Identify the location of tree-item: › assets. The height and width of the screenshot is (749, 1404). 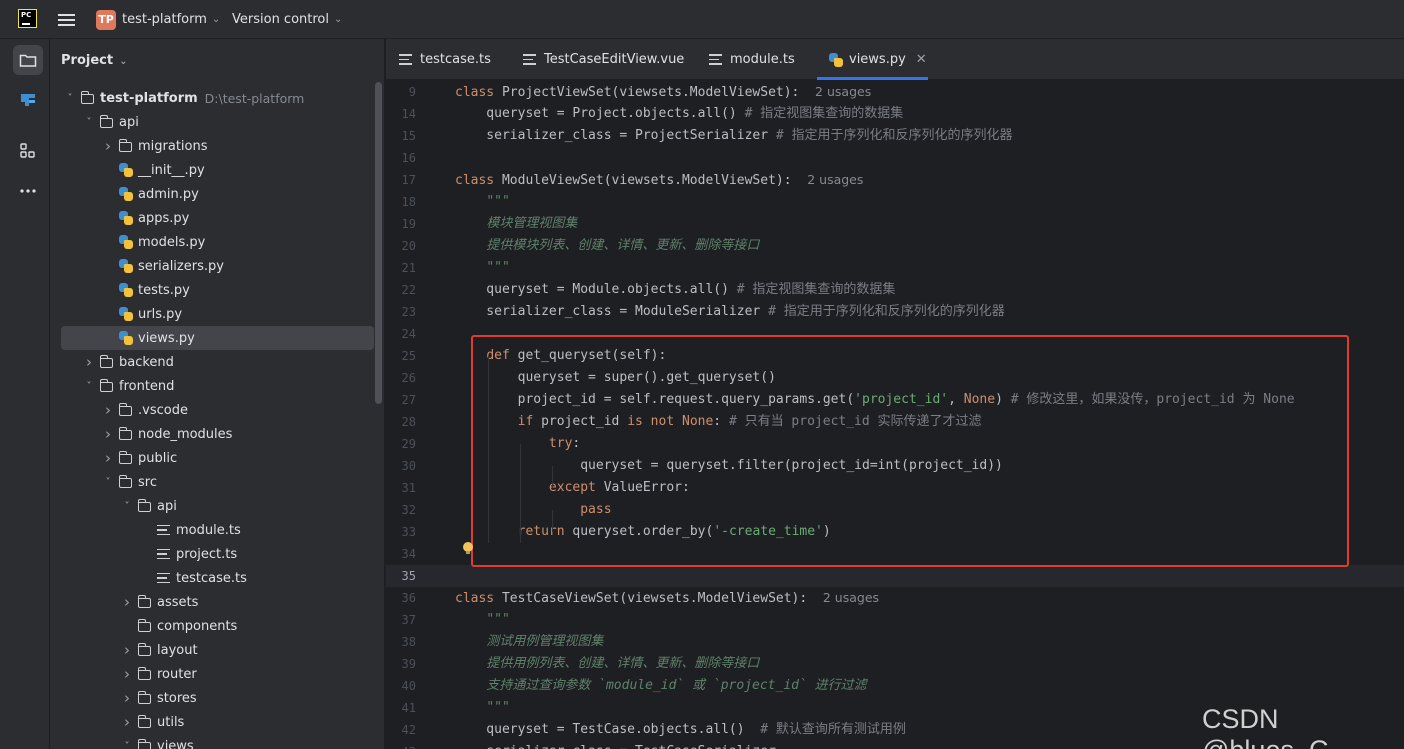
(217, 602).